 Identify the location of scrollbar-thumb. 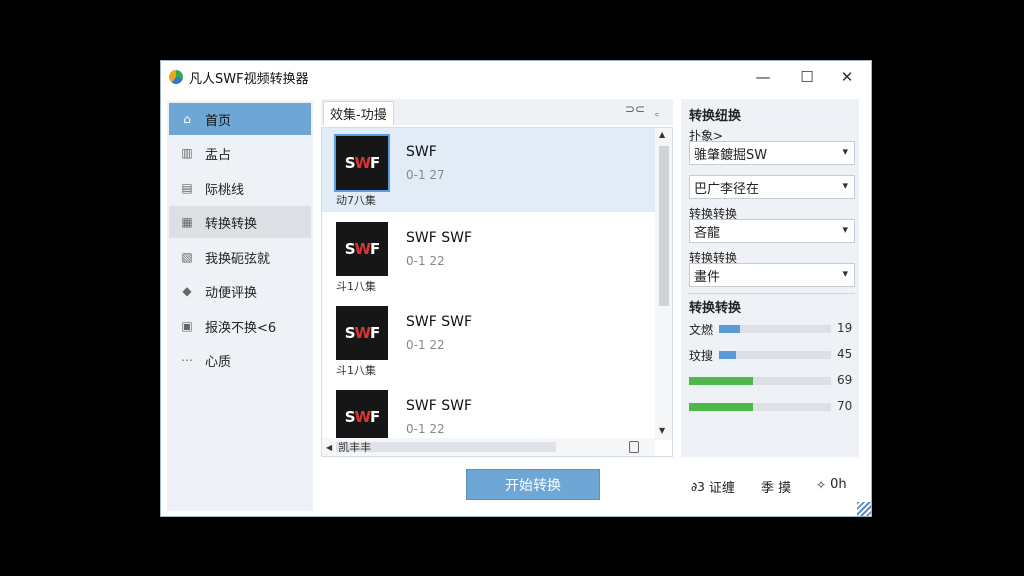
(664, 226).